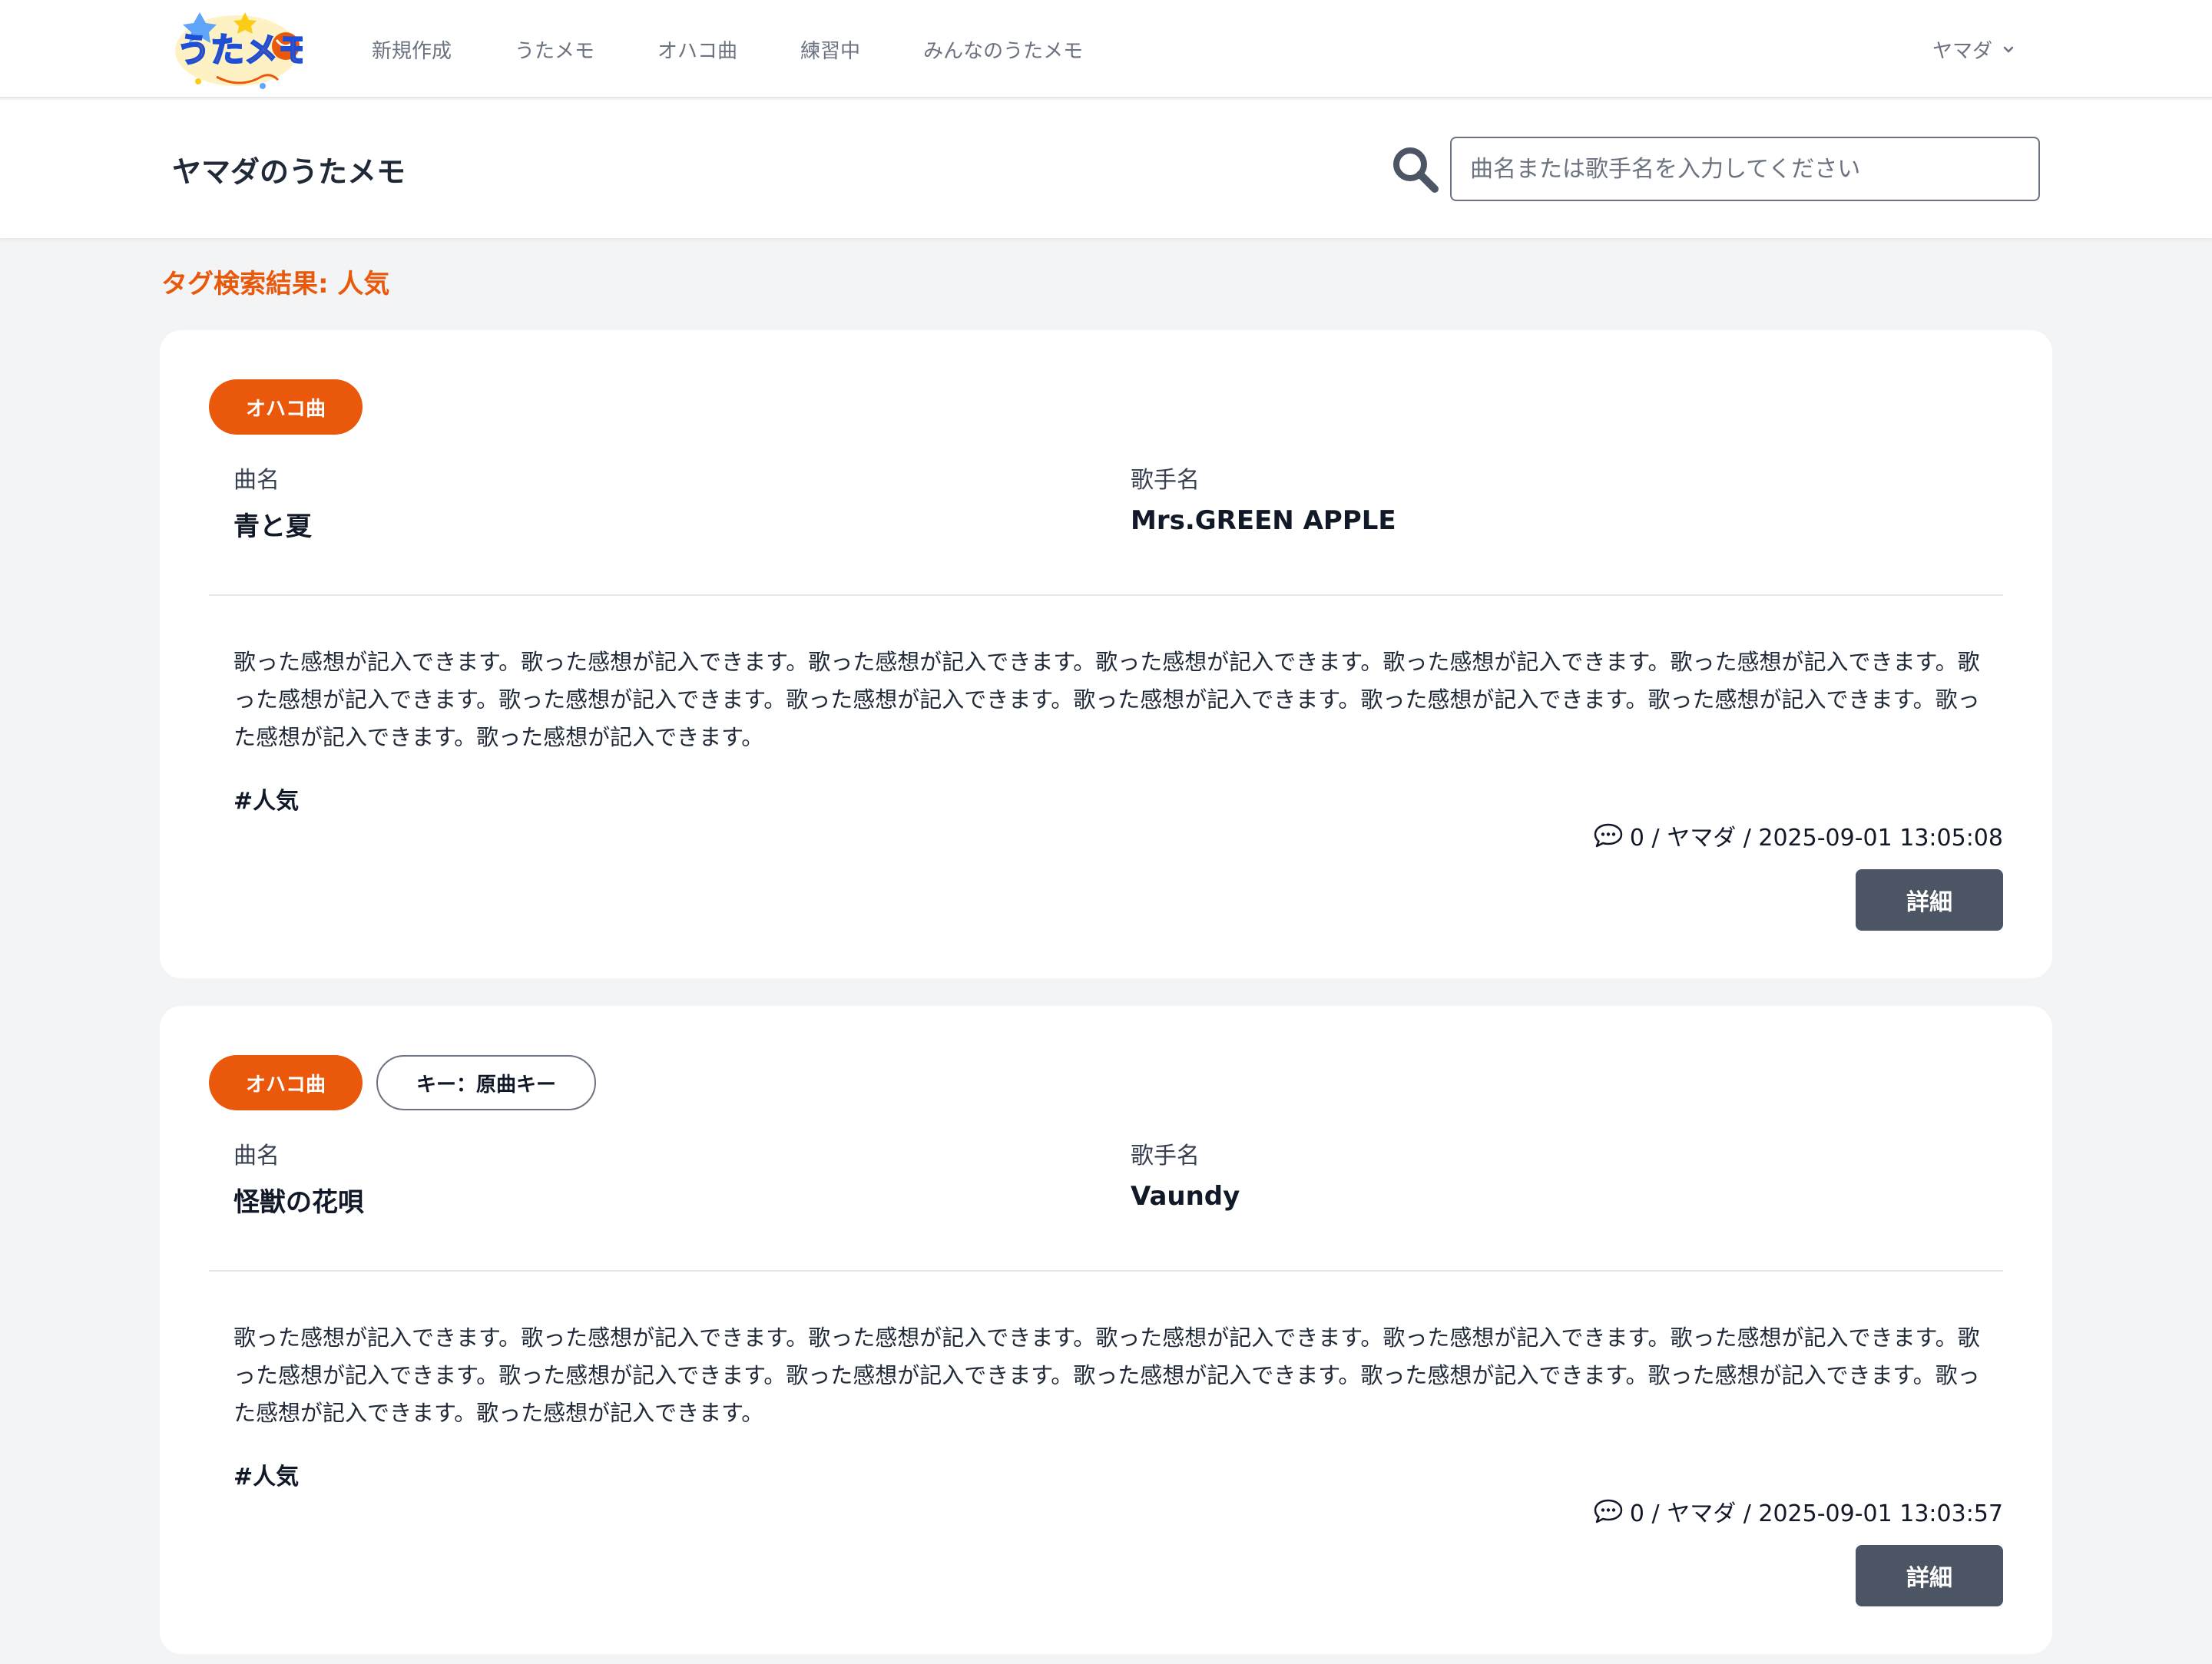 The image size is (2212, 1664). Describe the element at coordinates (1264, 520) in the screenshot. I see `artist-name: Mrs.GREEN APPLE` at that location.